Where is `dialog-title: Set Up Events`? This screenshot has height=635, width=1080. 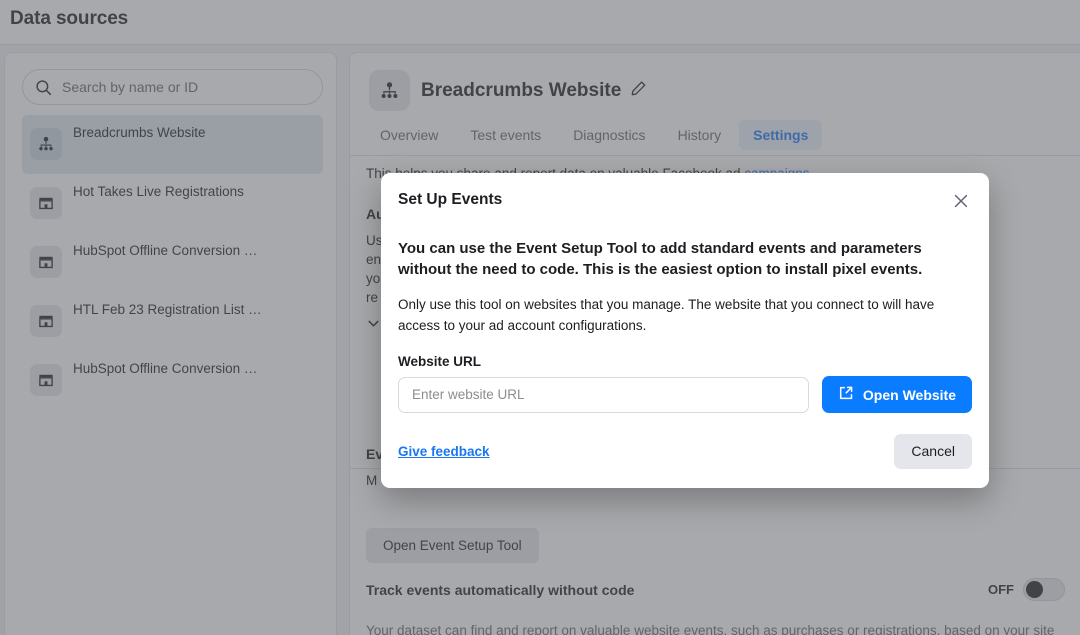
dialog-title: Set Up Events is located at coordinates (450, 199).